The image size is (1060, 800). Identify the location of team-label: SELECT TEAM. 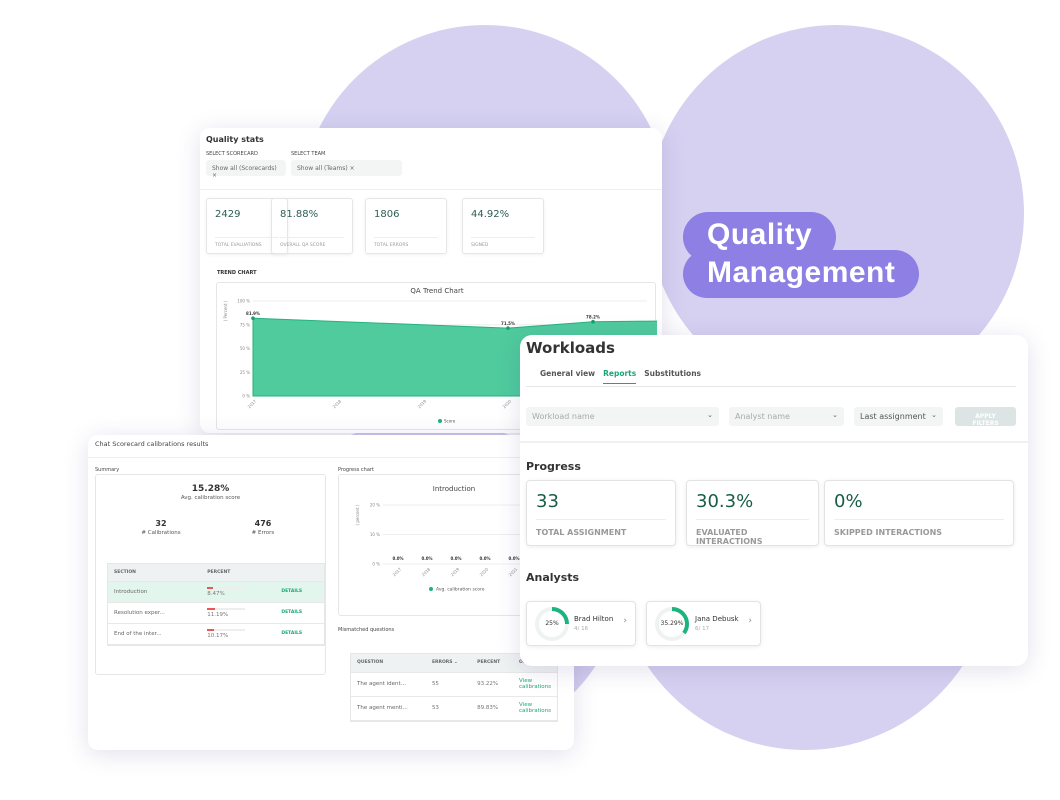
(308, 154).